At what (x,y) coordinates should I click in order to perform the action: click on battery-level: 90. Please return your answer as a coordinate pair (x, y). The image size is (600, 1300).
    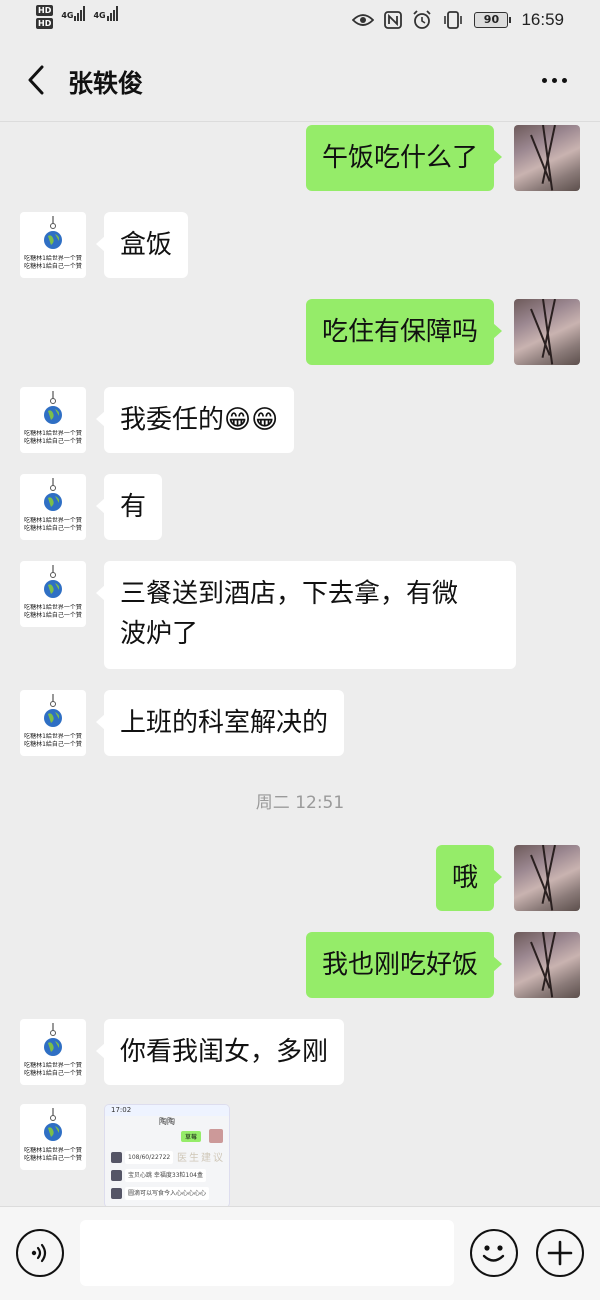
    Looking at the image, I should click on (491, 20).